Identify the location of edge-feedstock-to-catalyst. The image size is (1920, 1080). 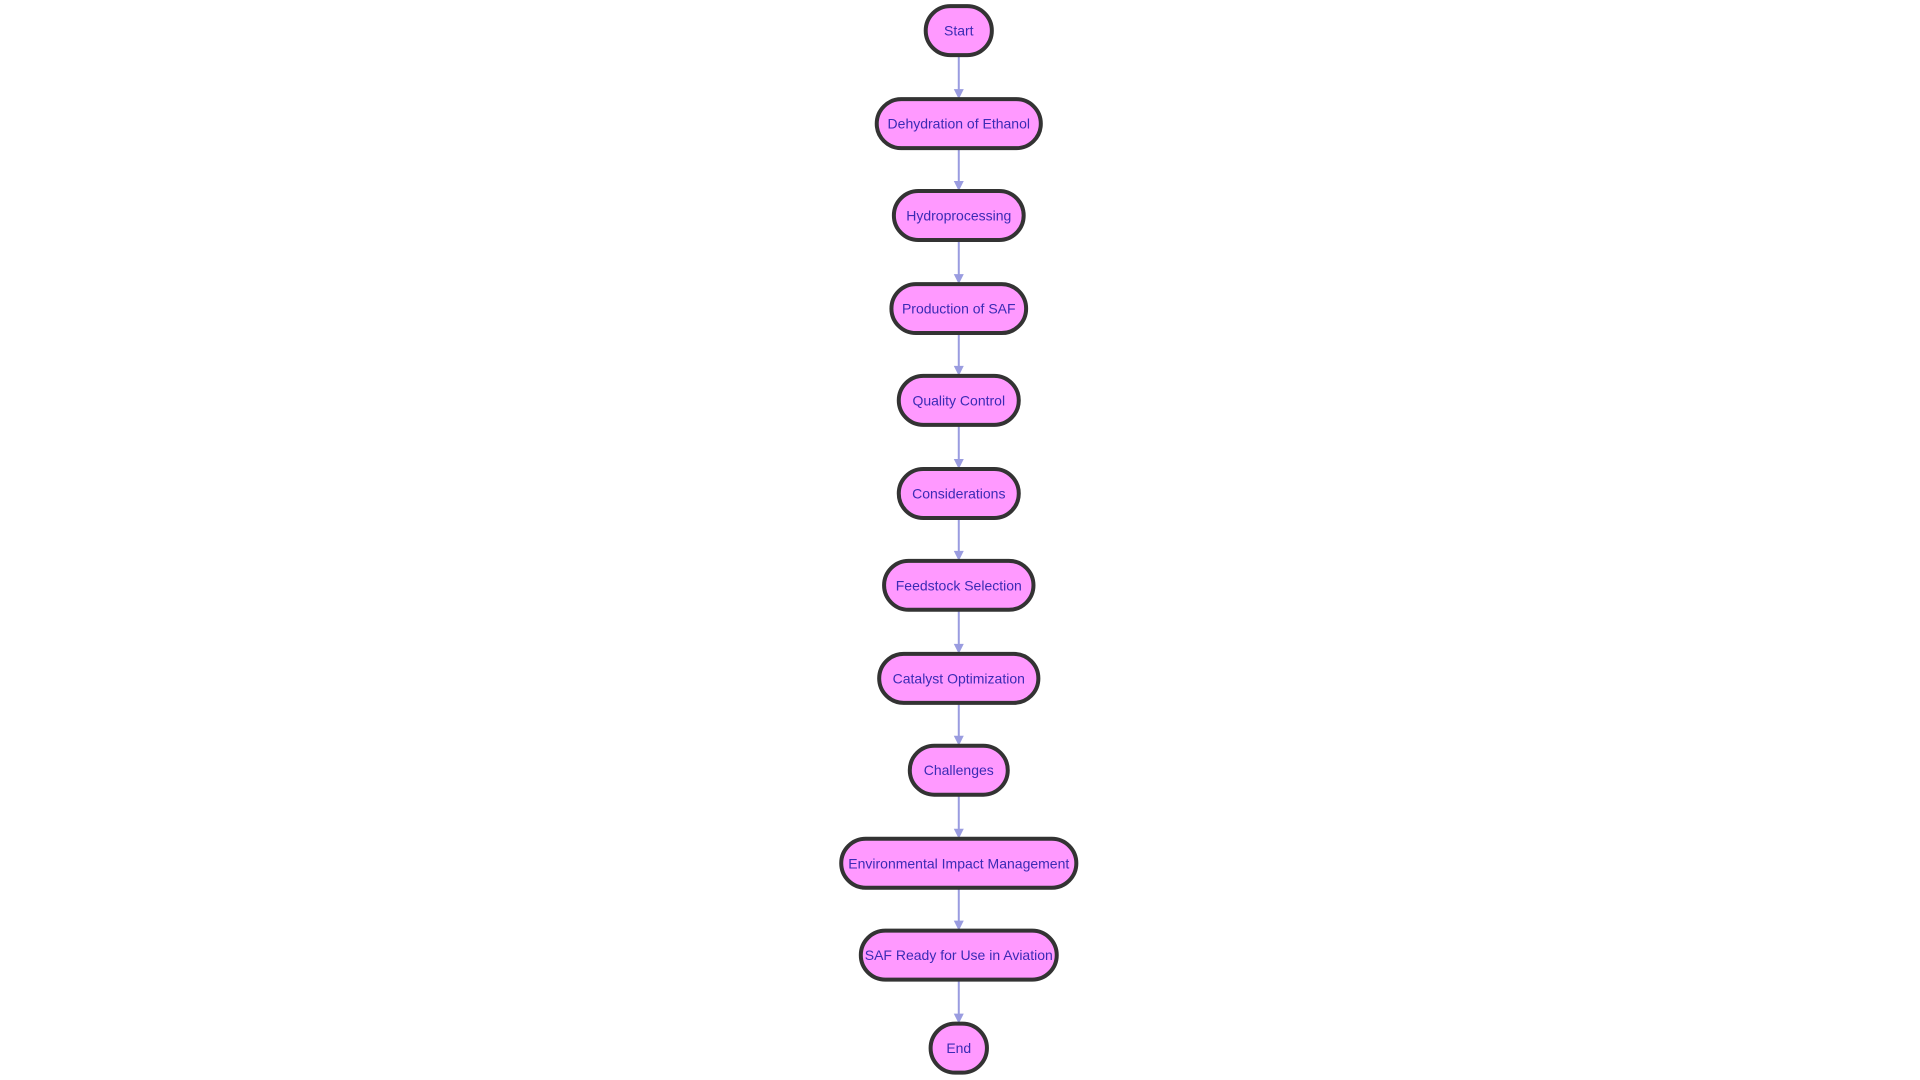
(958, 631).